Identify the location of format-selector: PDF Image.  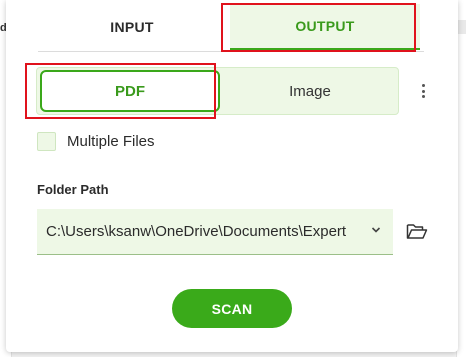
(217, 91).